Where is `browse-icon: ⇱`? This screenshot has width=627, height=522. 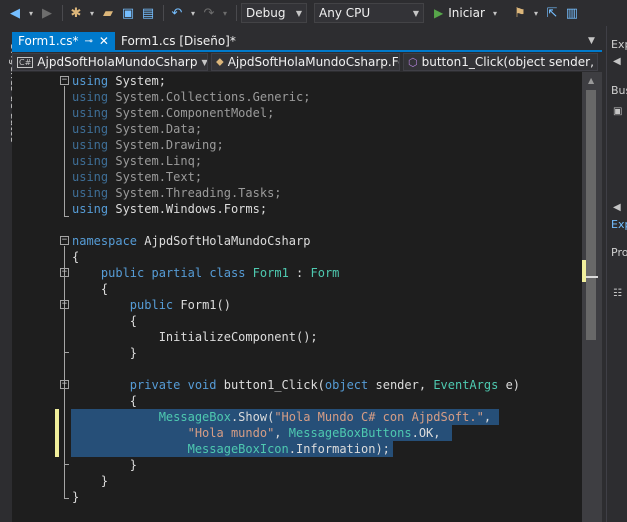
browse-icon: ⇱ is located at coordinates (552, 13).